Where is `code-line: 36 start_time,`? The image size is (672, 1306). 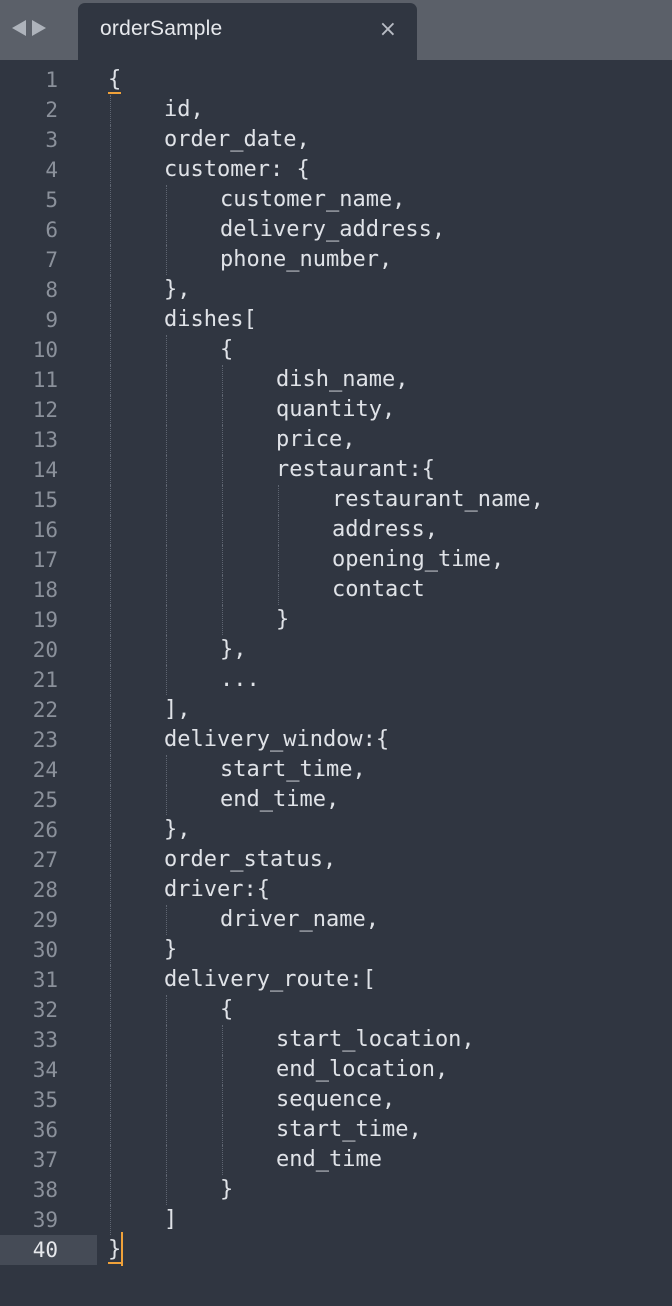 code-line: 36 start_time, is located at coordinates (336, 1130).